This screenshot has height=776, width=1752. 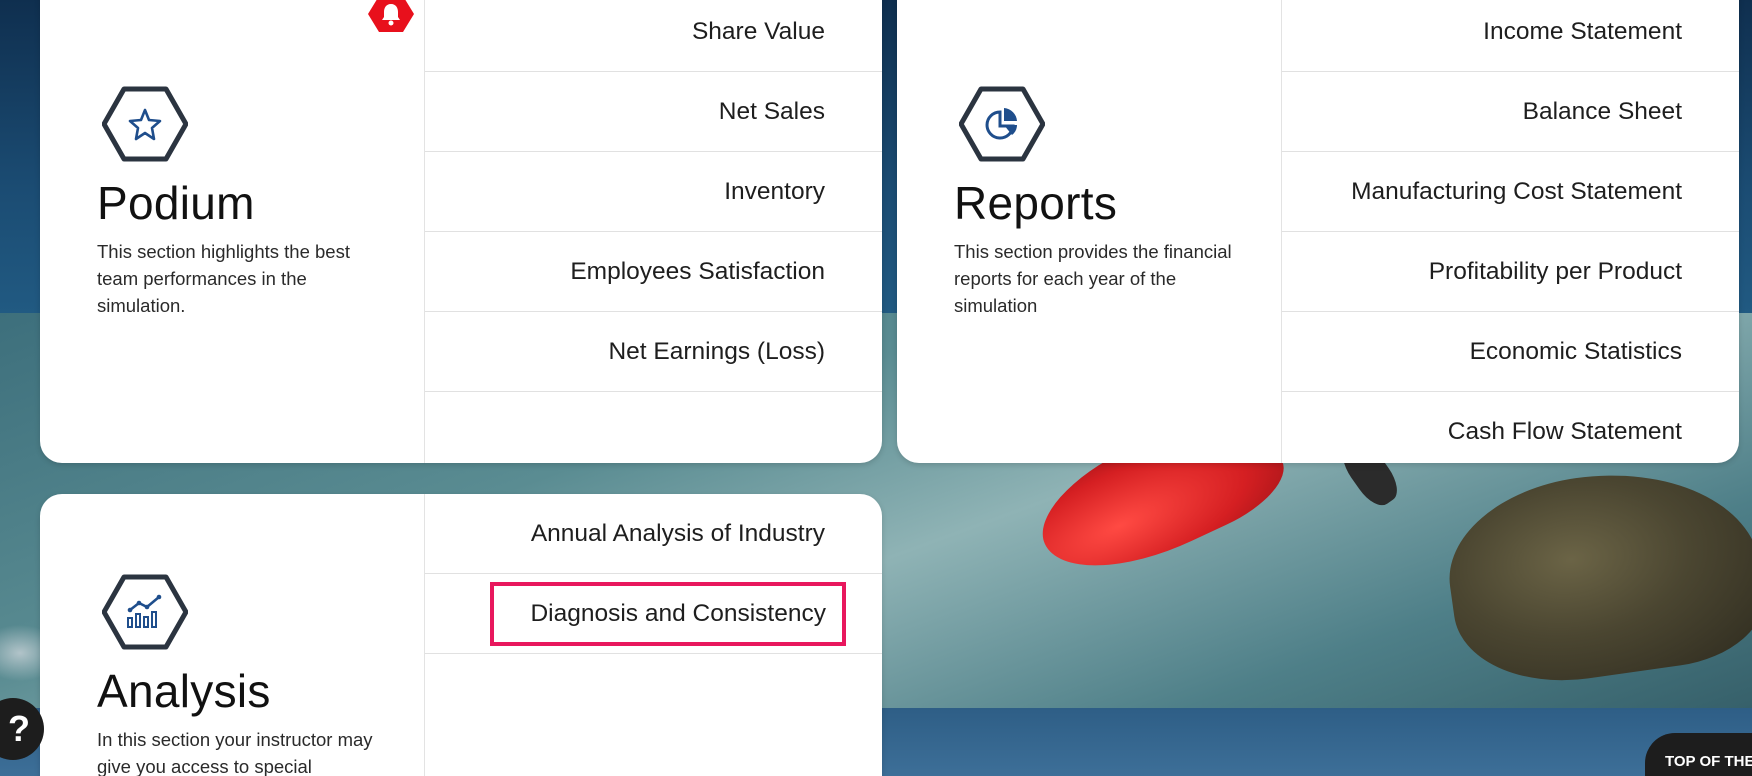 What do you see at coordinates (771, 111) in the screenshot?
I see `menu-item-label: Net Sales` at bounding box center [771, 111].